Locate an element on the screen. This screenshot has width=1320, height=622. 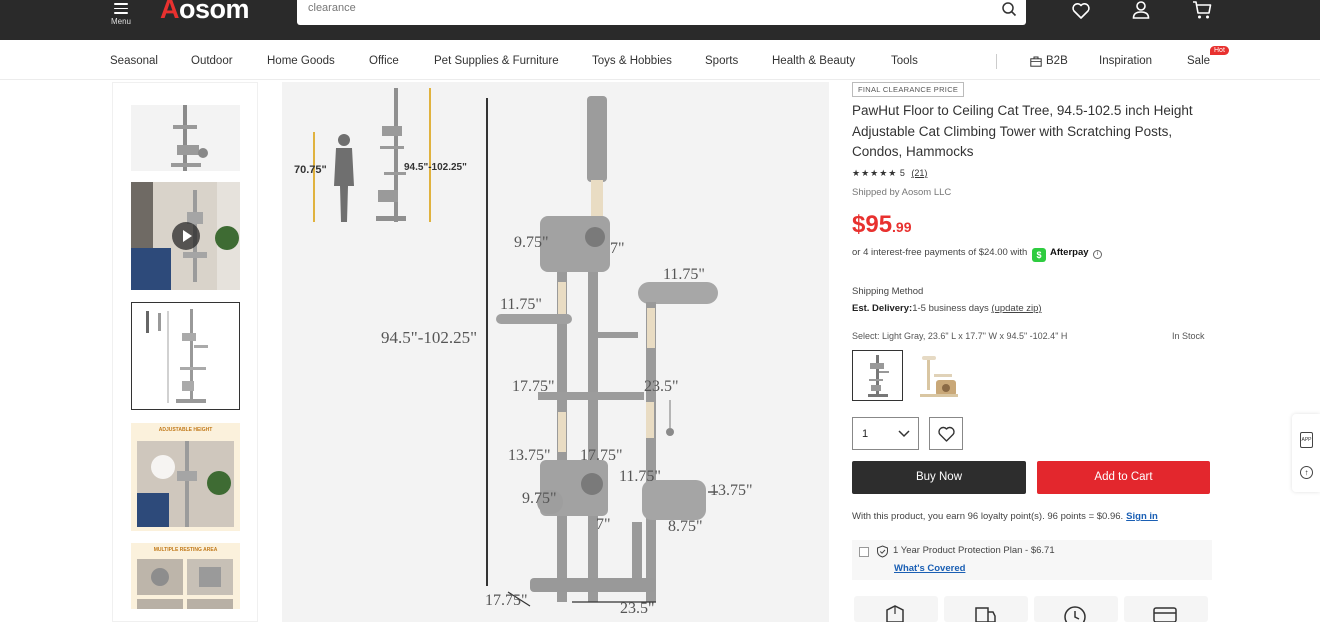
swatch-gray-tree-image is located at coordinates (878, 376).